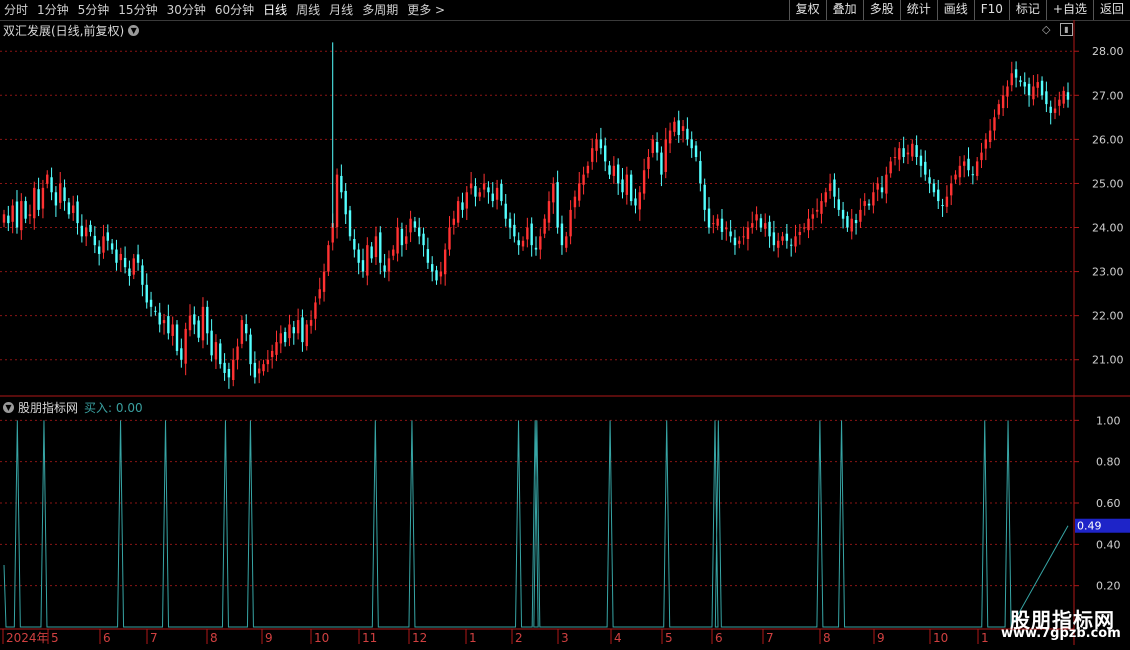  I want to click on time-tick-label: 12, so click(419, 638).